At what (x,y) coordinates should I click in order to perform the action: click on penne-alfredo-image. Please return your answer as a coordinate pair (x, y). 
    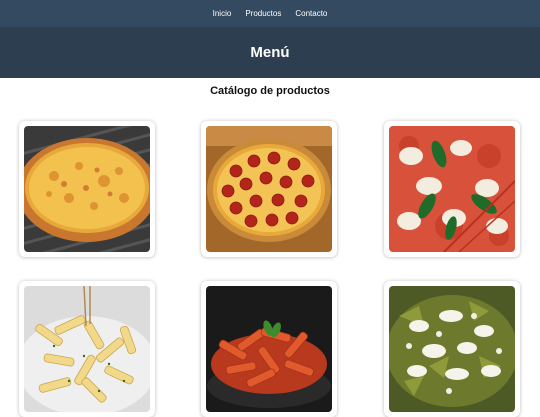
    Looking at the image, I should click on (87, 349).